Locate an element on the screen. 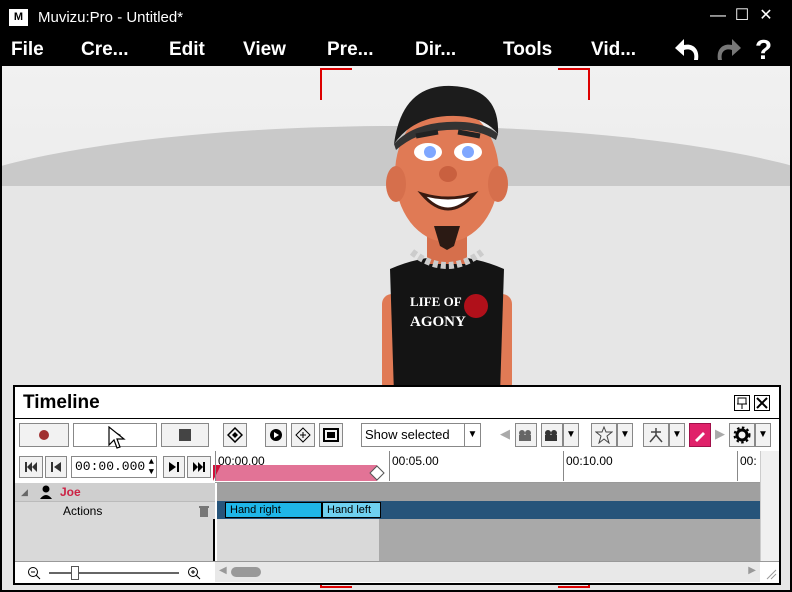 The image size is (792, 592). title-bar: M Muvizu:Pro - Untitled* — ☐ ✕ is located at coordinates (396, 17).